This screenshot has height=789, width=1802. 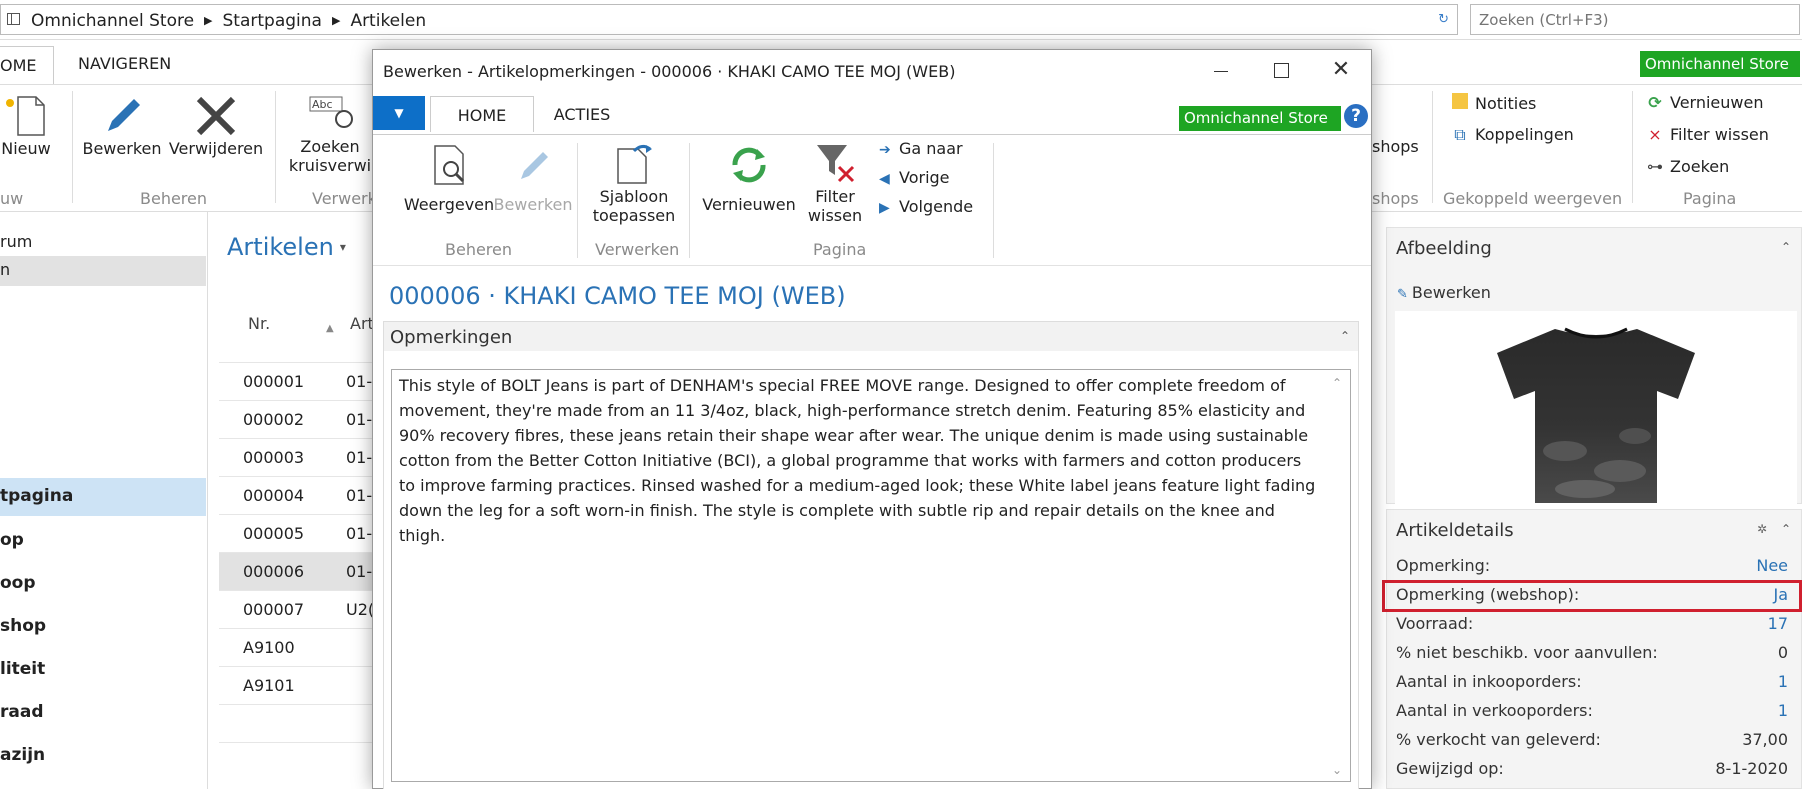 I want to click on clear-filter-icon, so click(x=836, y=164).